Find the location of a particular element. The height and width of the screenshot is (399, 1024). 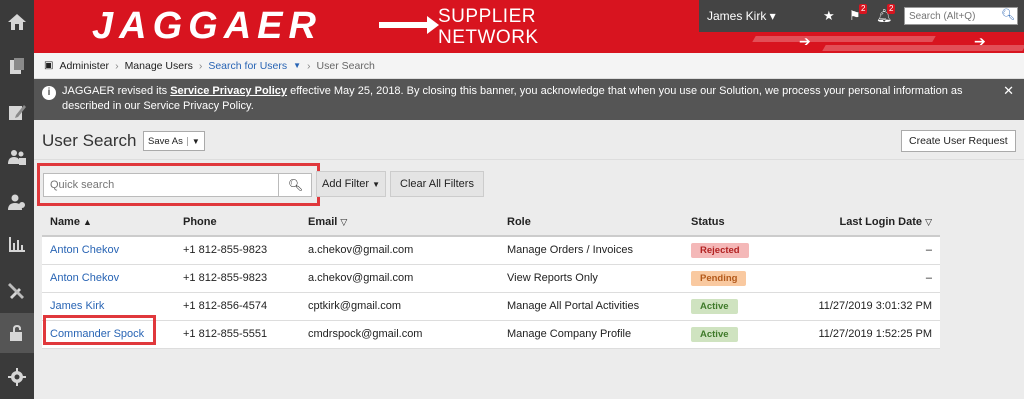

status-badge: Rejected is located at coordinates (720, 250).